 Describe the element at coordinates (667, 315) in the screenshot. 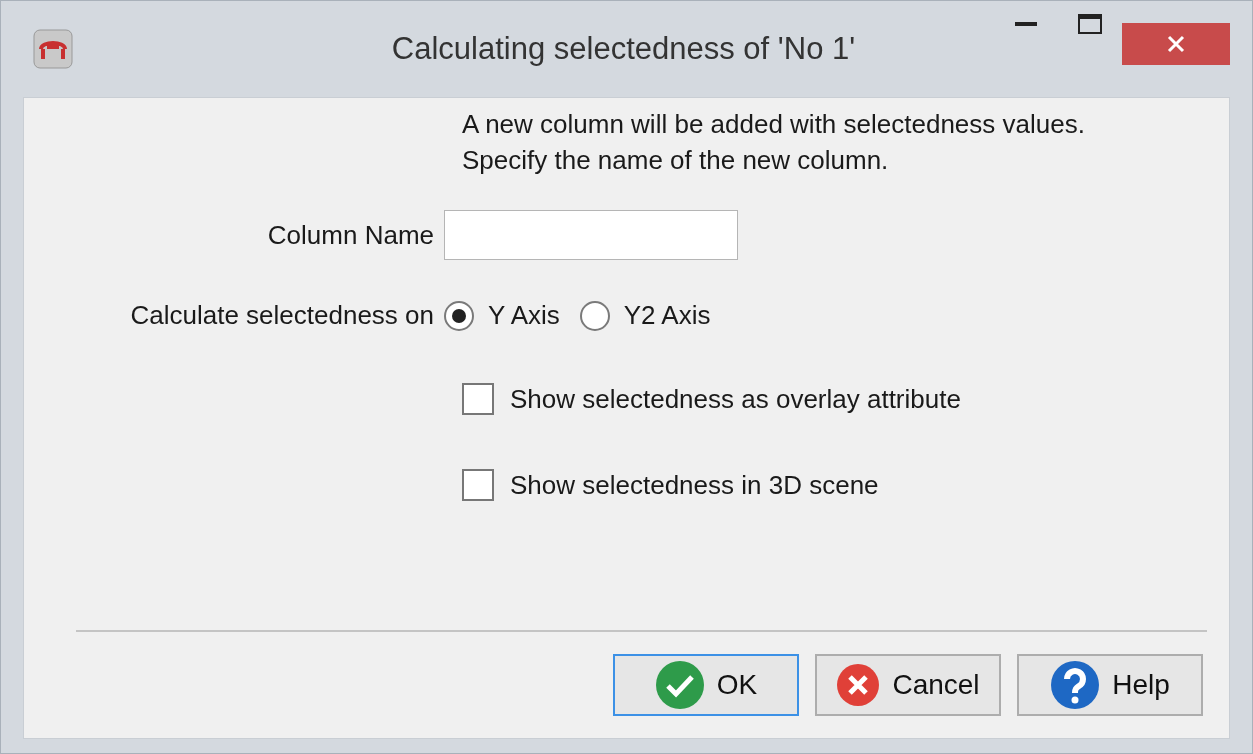

I see `radio-label: Y2 Axis` at that location.